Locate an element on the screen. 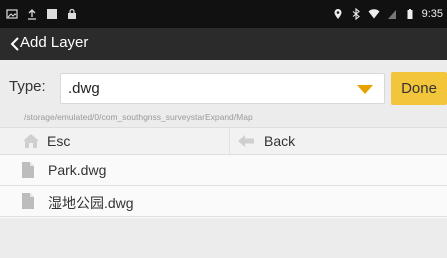 The height and width of the screenshot is (258, 447). type-dropdown: .dwg is located at coordinates (222, 88).